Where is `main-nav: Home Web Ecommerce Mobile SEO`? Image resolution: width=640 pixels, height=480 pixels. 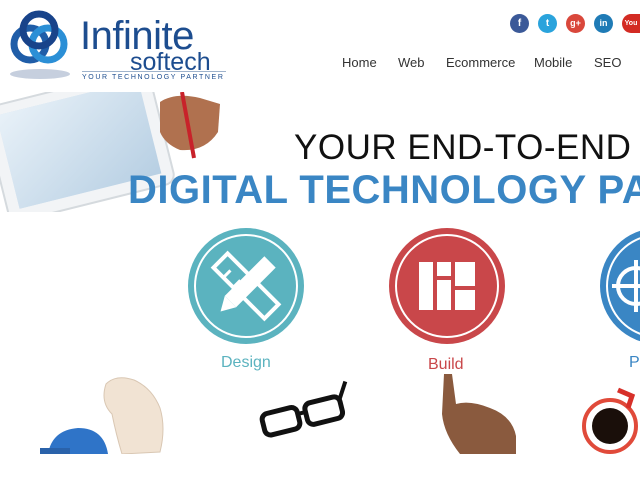 main-nav: Home Web Ecommerce Mobile SEO is located at coordinates (485, 64).